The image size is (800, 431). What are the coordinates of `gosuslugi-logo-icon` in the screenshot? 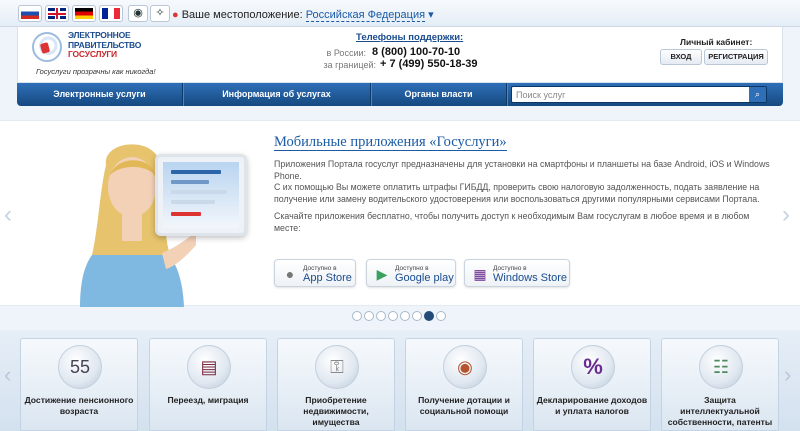 It's located at (47, 47).